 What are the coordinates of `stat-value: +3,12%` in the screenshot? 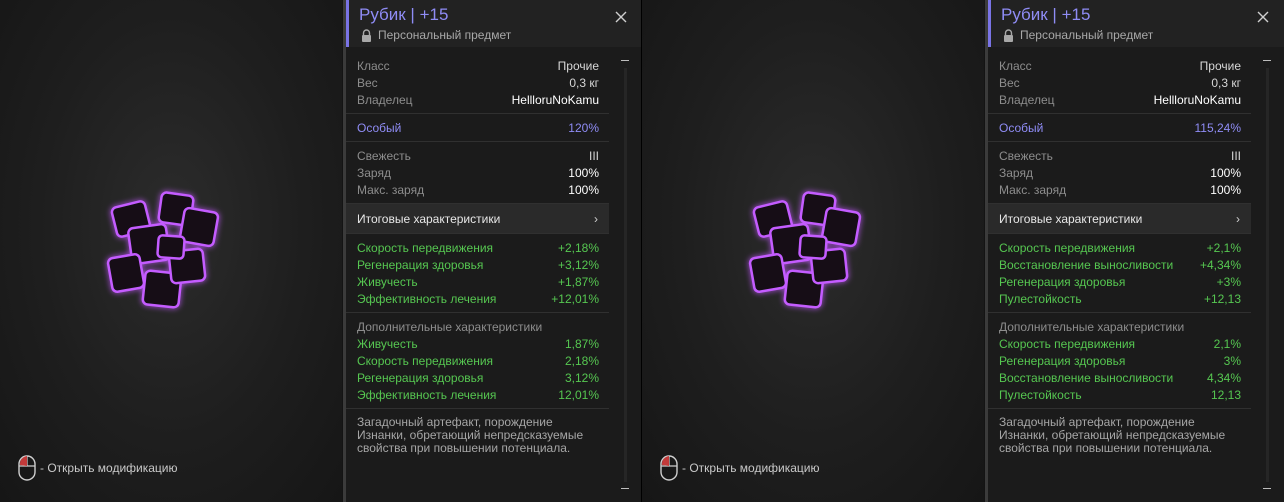 It's located at (578, 264).